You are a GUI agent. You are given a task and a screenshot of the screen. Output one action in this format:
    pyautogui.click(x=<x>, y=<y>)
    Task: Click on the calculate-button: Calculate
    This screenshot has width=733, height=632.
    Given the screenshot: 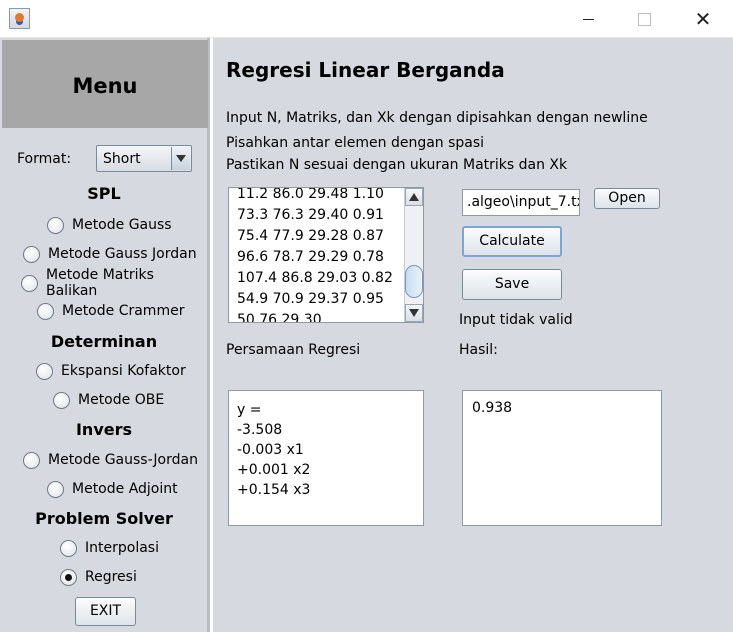 What is the action you would take?
    pyautogui.click(x=512, y=241)
    